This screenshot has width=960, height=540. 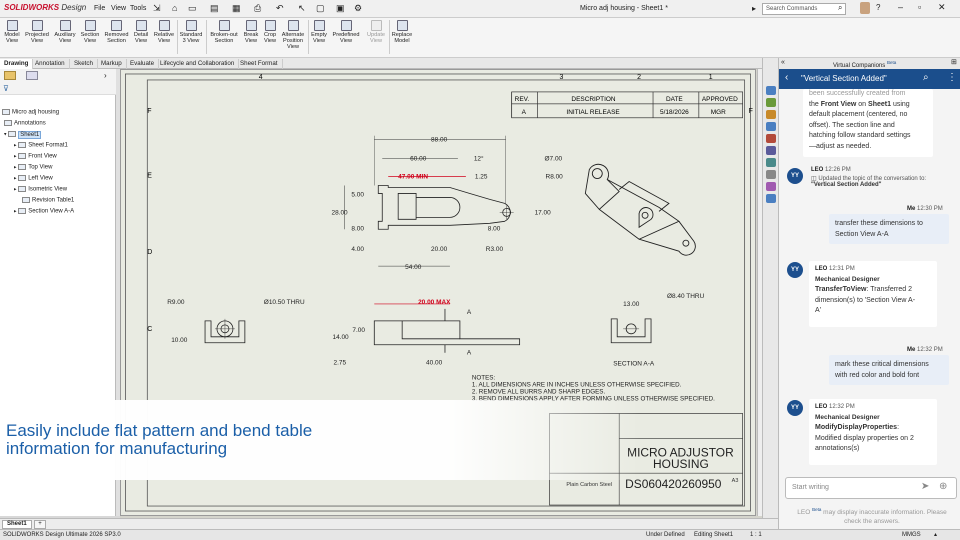 What do you see at coordinates (878, 7) in the screenshot?
I see `help-icon: ?` at bounding box center [878, 7].